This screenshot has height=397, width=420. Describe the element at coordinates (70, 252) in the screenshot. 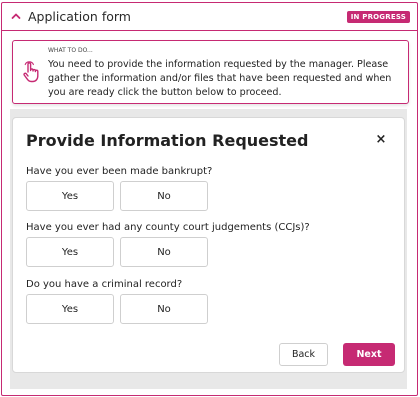

I see `ccj-yes-button: Yes` at that location.